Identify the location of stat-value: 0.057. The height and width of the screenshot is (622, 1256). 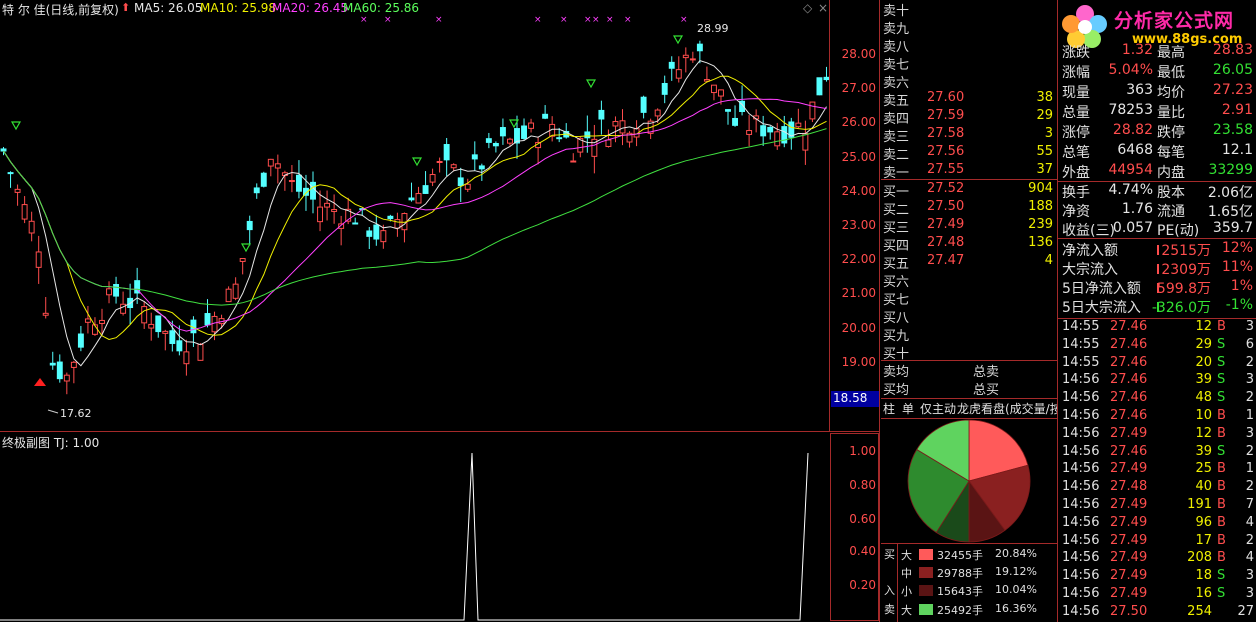
(1132, 228).